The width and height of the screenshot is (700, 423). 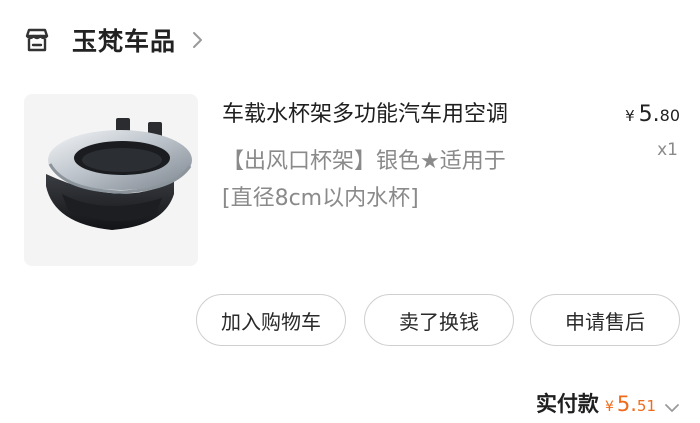 What do you see at coordinates (667, 150) in the screenshot?
I see `product-quantity: x1` at bounding box center [667, 150].